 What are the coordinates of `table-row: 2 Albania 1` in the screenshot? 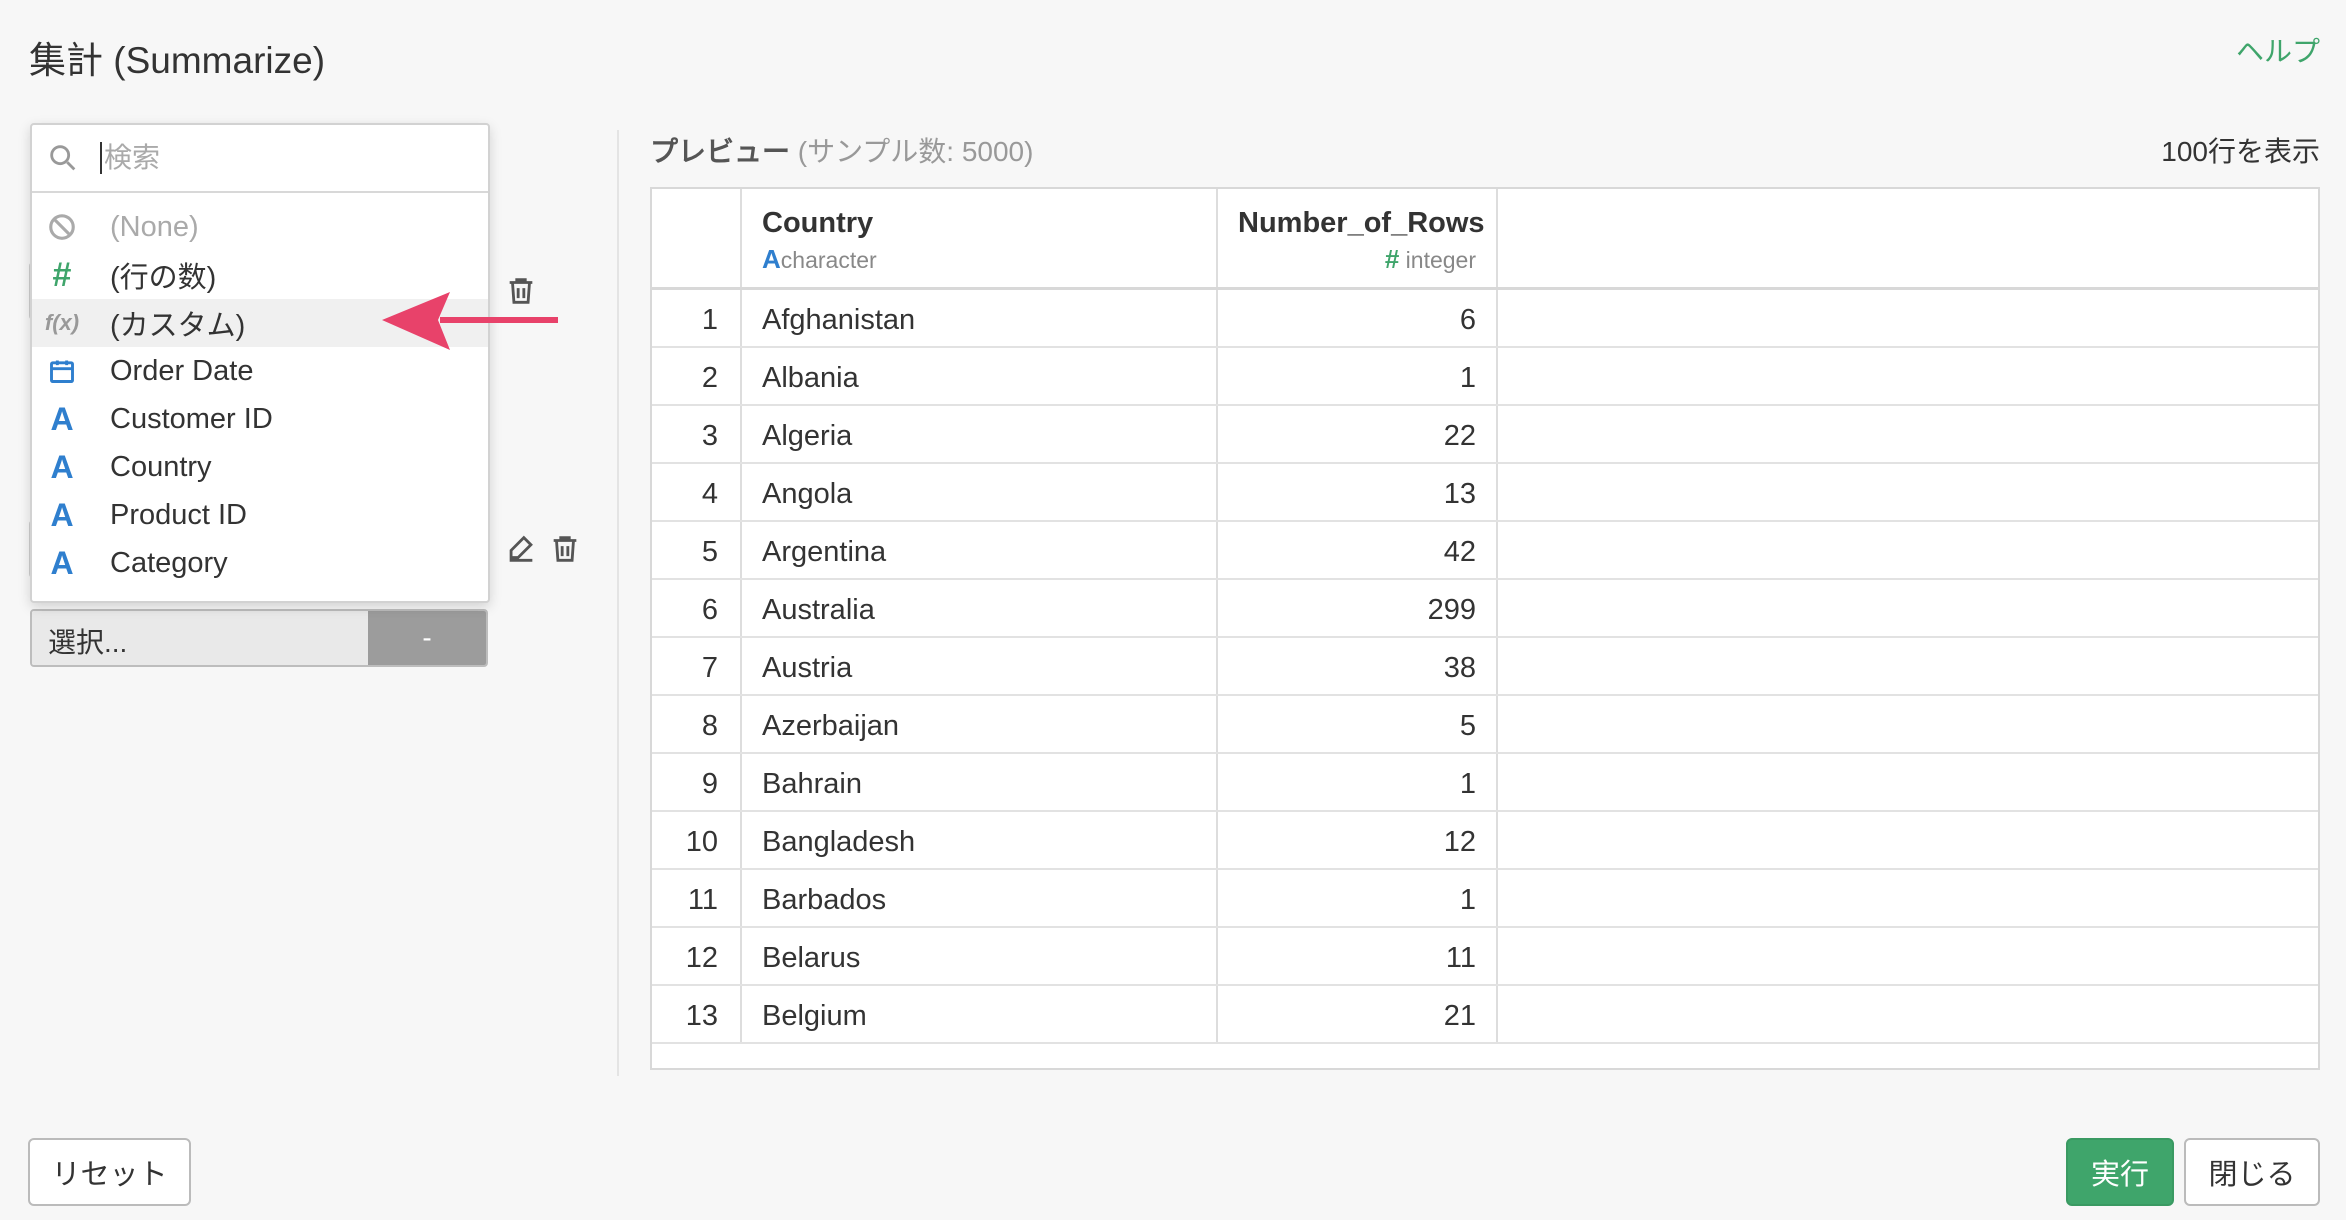 It's located at (1485, 377).